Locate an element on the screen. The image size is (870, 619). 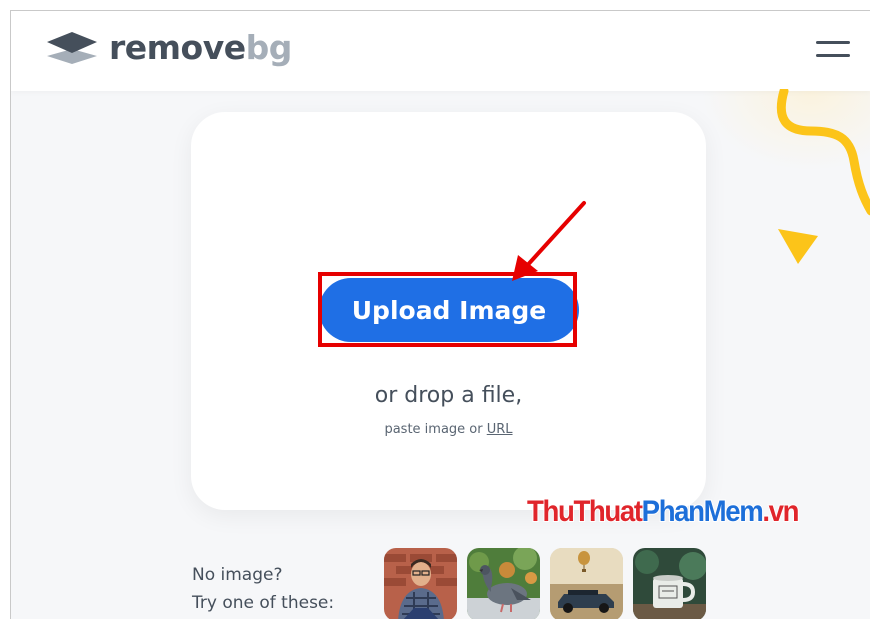
sample-images is located at coordinates (545, 583).